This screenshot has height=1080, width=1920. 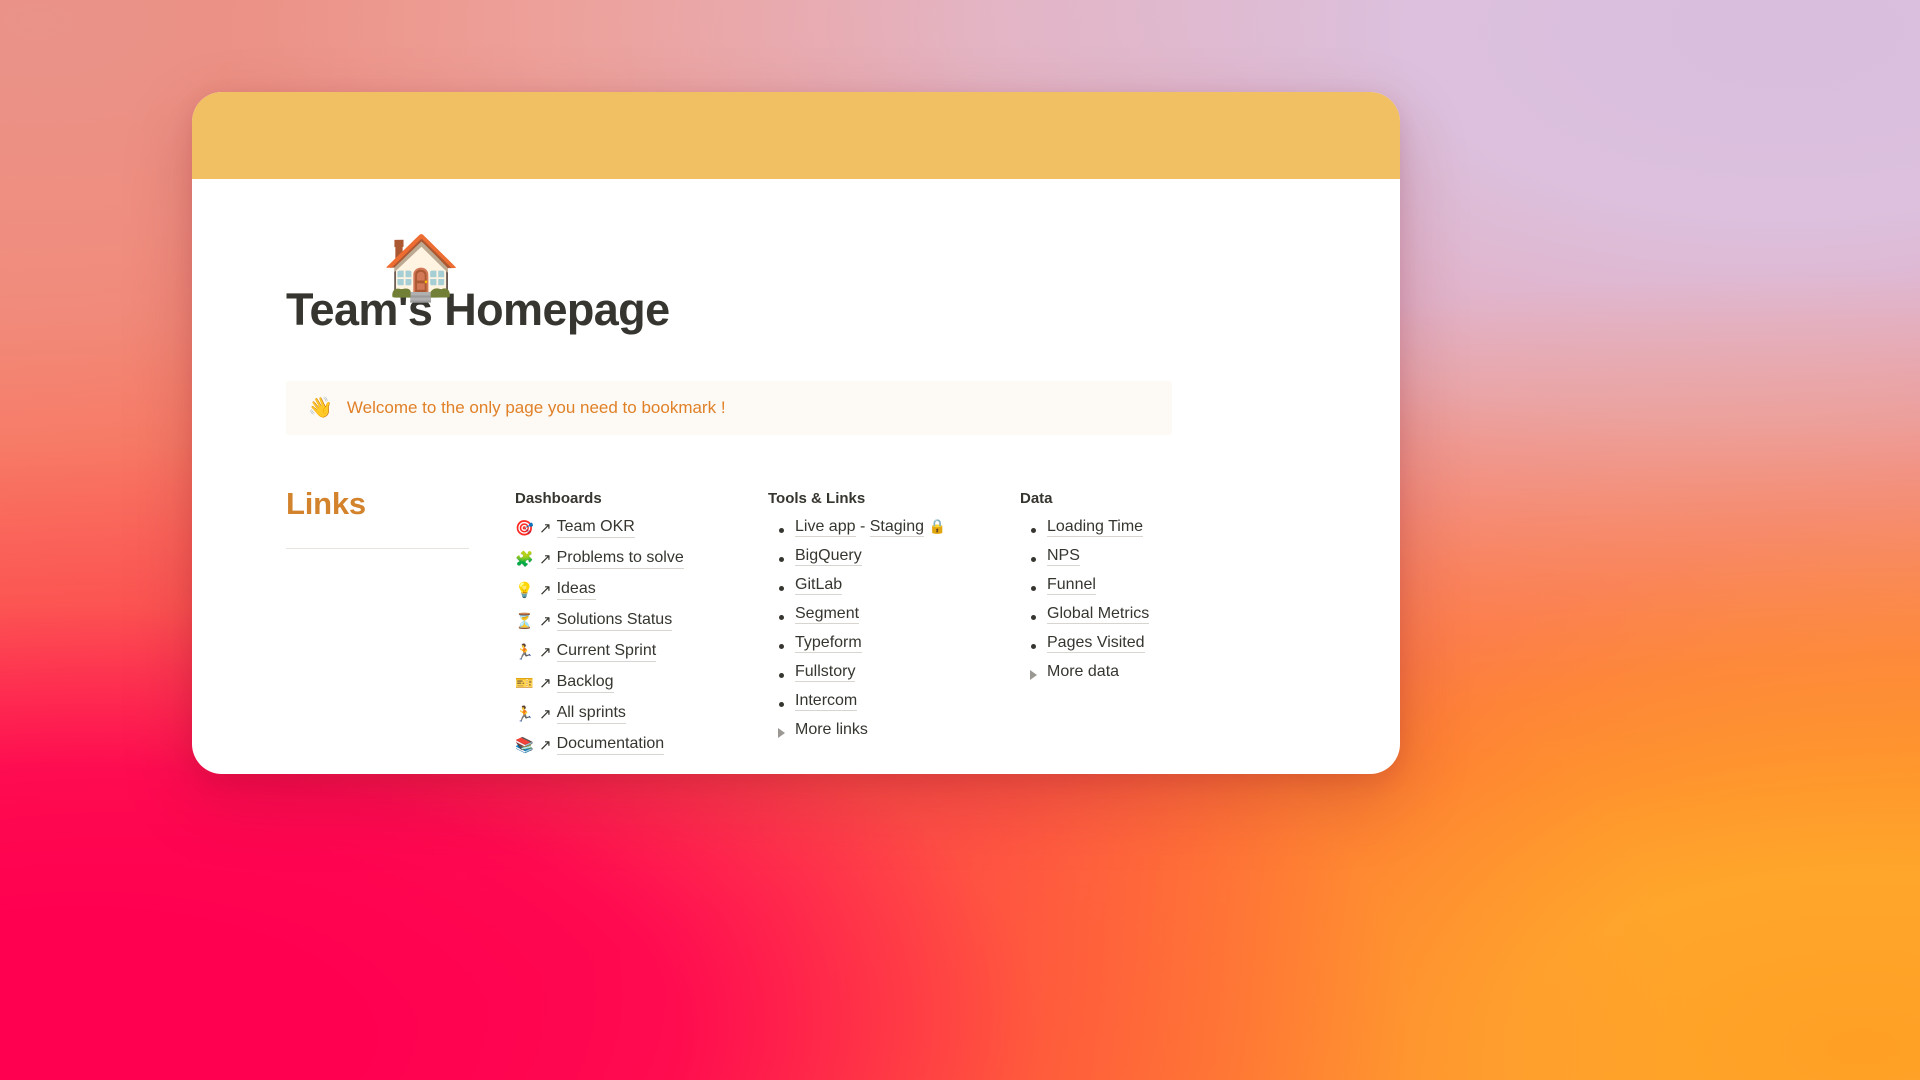 I want to click on puzzle-piece-icon: 🧩, so click(x=524, y=559).